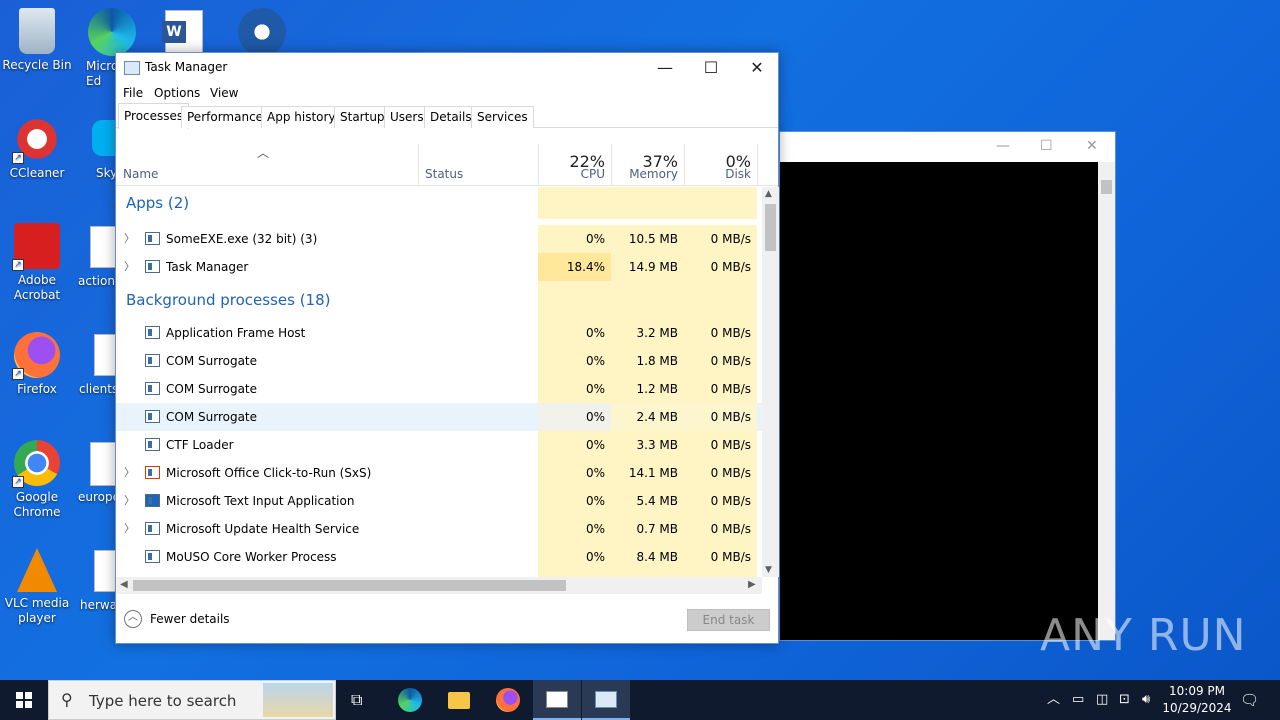  Describe the element at coordinates (37, 65) in the screenshot. I see `desktop-icon-label: Recycle Bin` at that location.